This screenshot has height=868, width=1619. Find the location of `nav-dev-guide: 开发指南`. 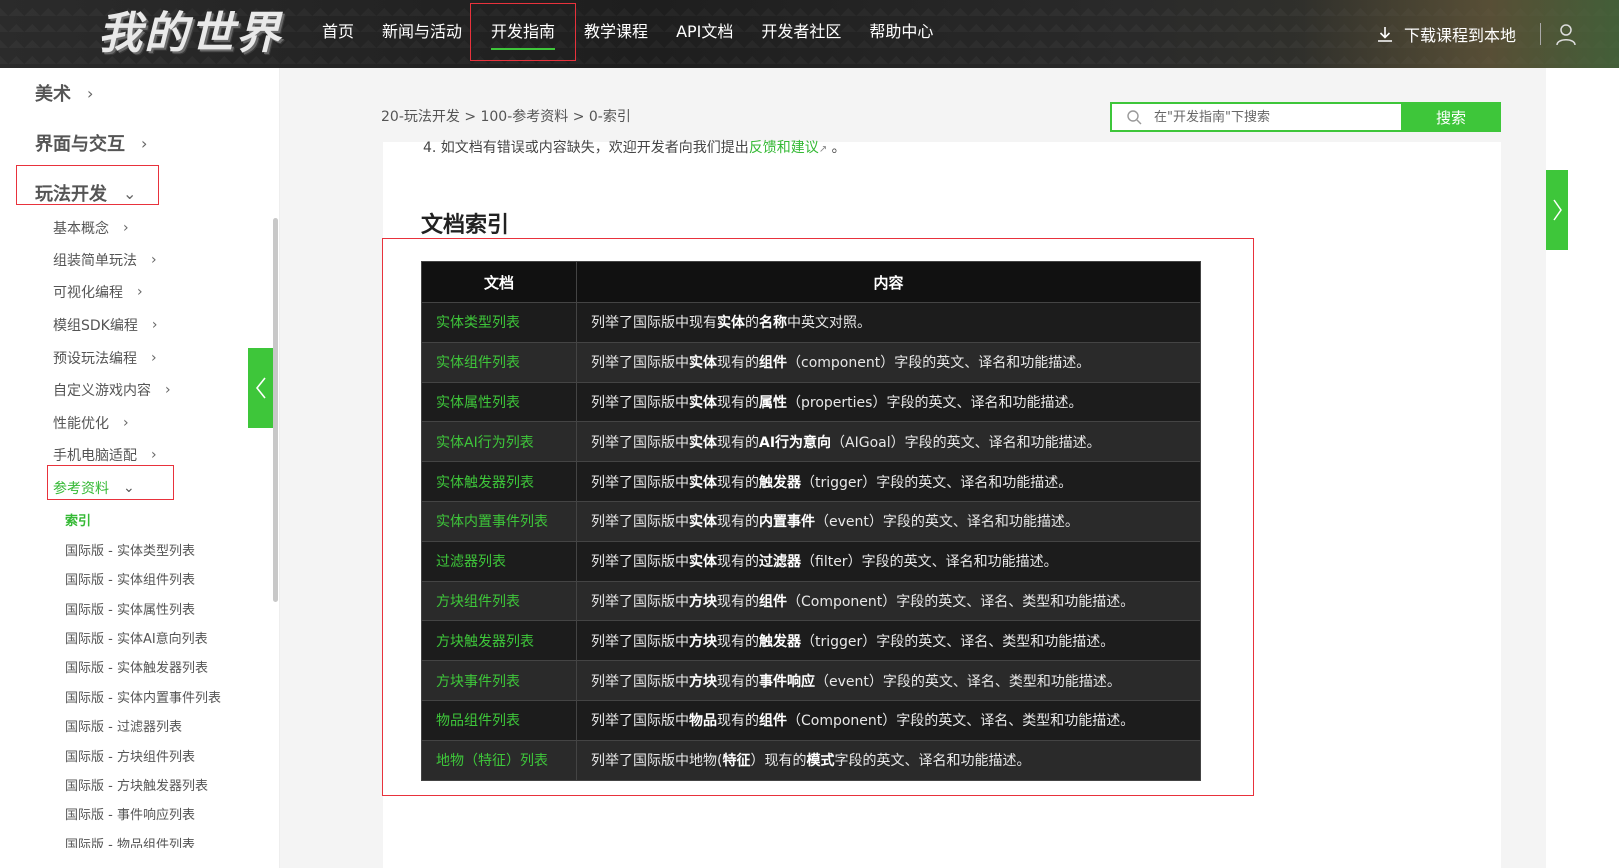

nav-dev-guide: 开发指南 is located at coordinates (523, 32).